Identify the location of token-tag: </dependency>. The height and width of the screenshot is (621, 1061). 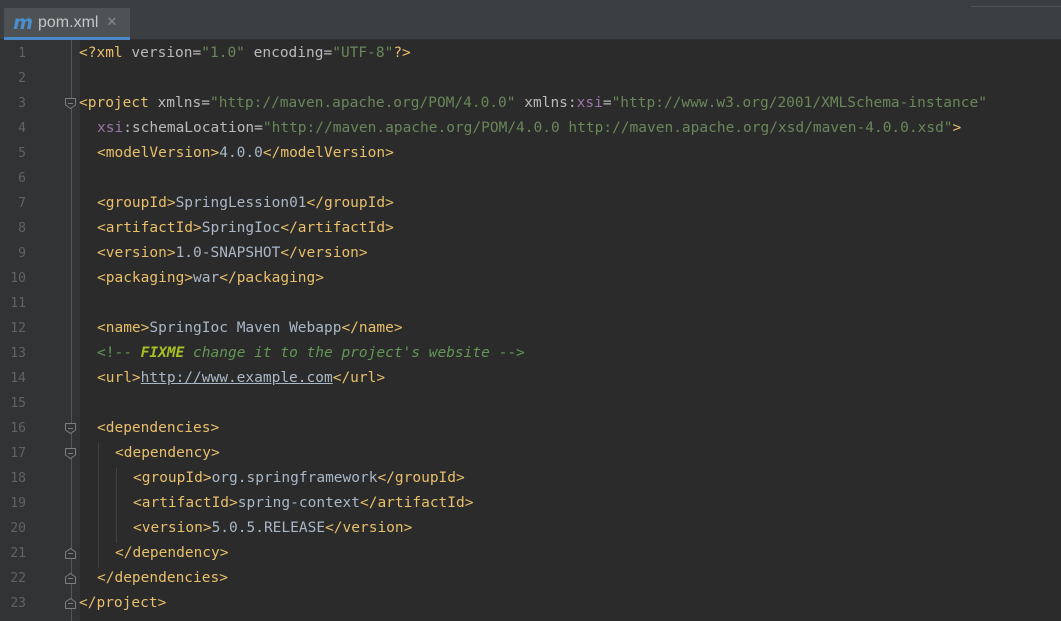
(172, 553).